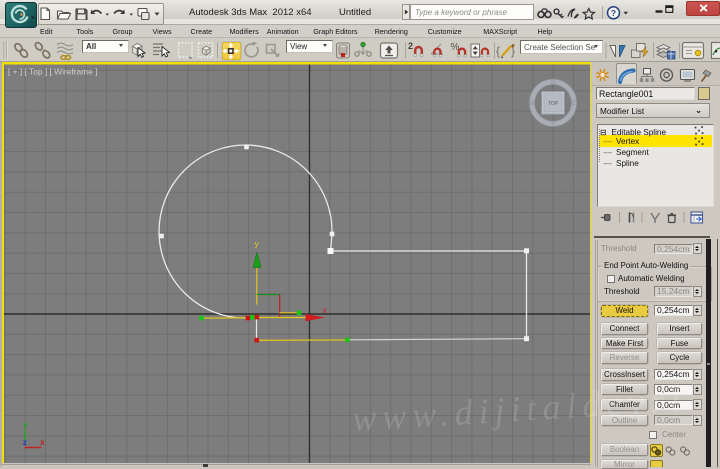 The height and width of the screenshot is (469, 720). What do you see at coordinates (42, 442) in the screenshot?
I see `svg-text: x` at bounding box center [42, 442].